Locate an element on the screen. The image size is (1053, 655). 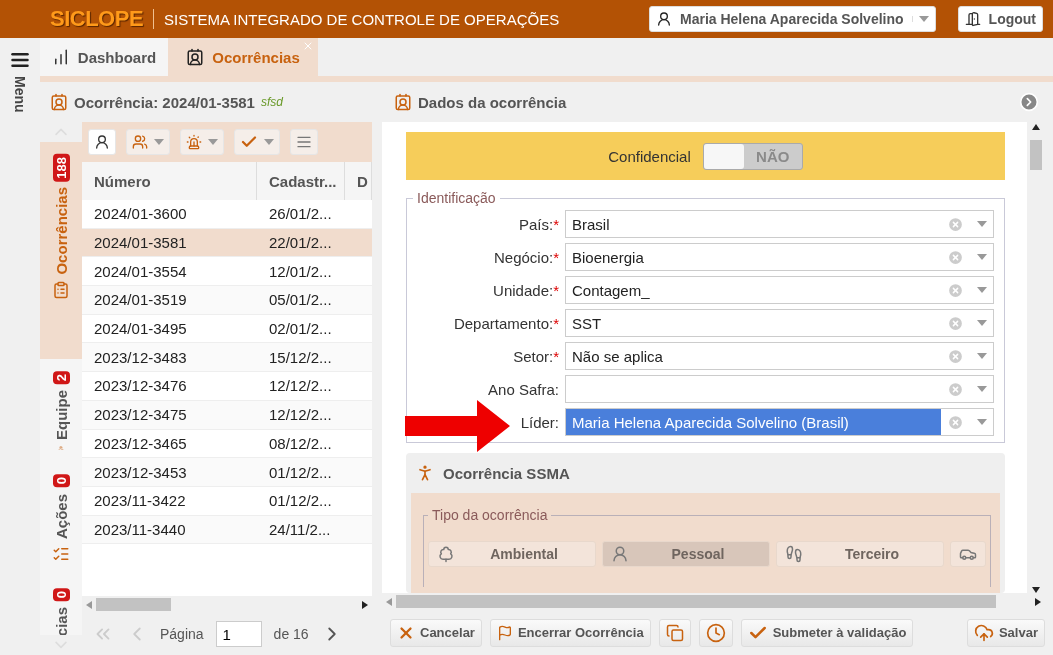
tag-text: sfsd is located at coordinates (271, 102).